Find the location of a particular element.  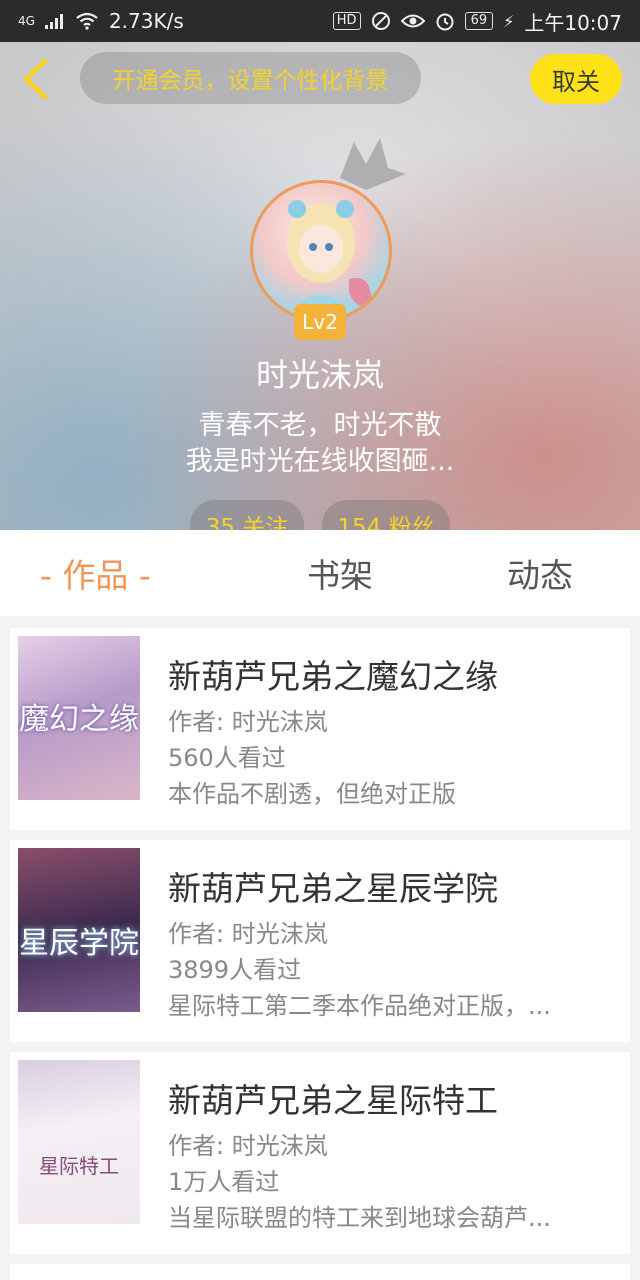

network-type: 4G is located at coordinates (26, 21).